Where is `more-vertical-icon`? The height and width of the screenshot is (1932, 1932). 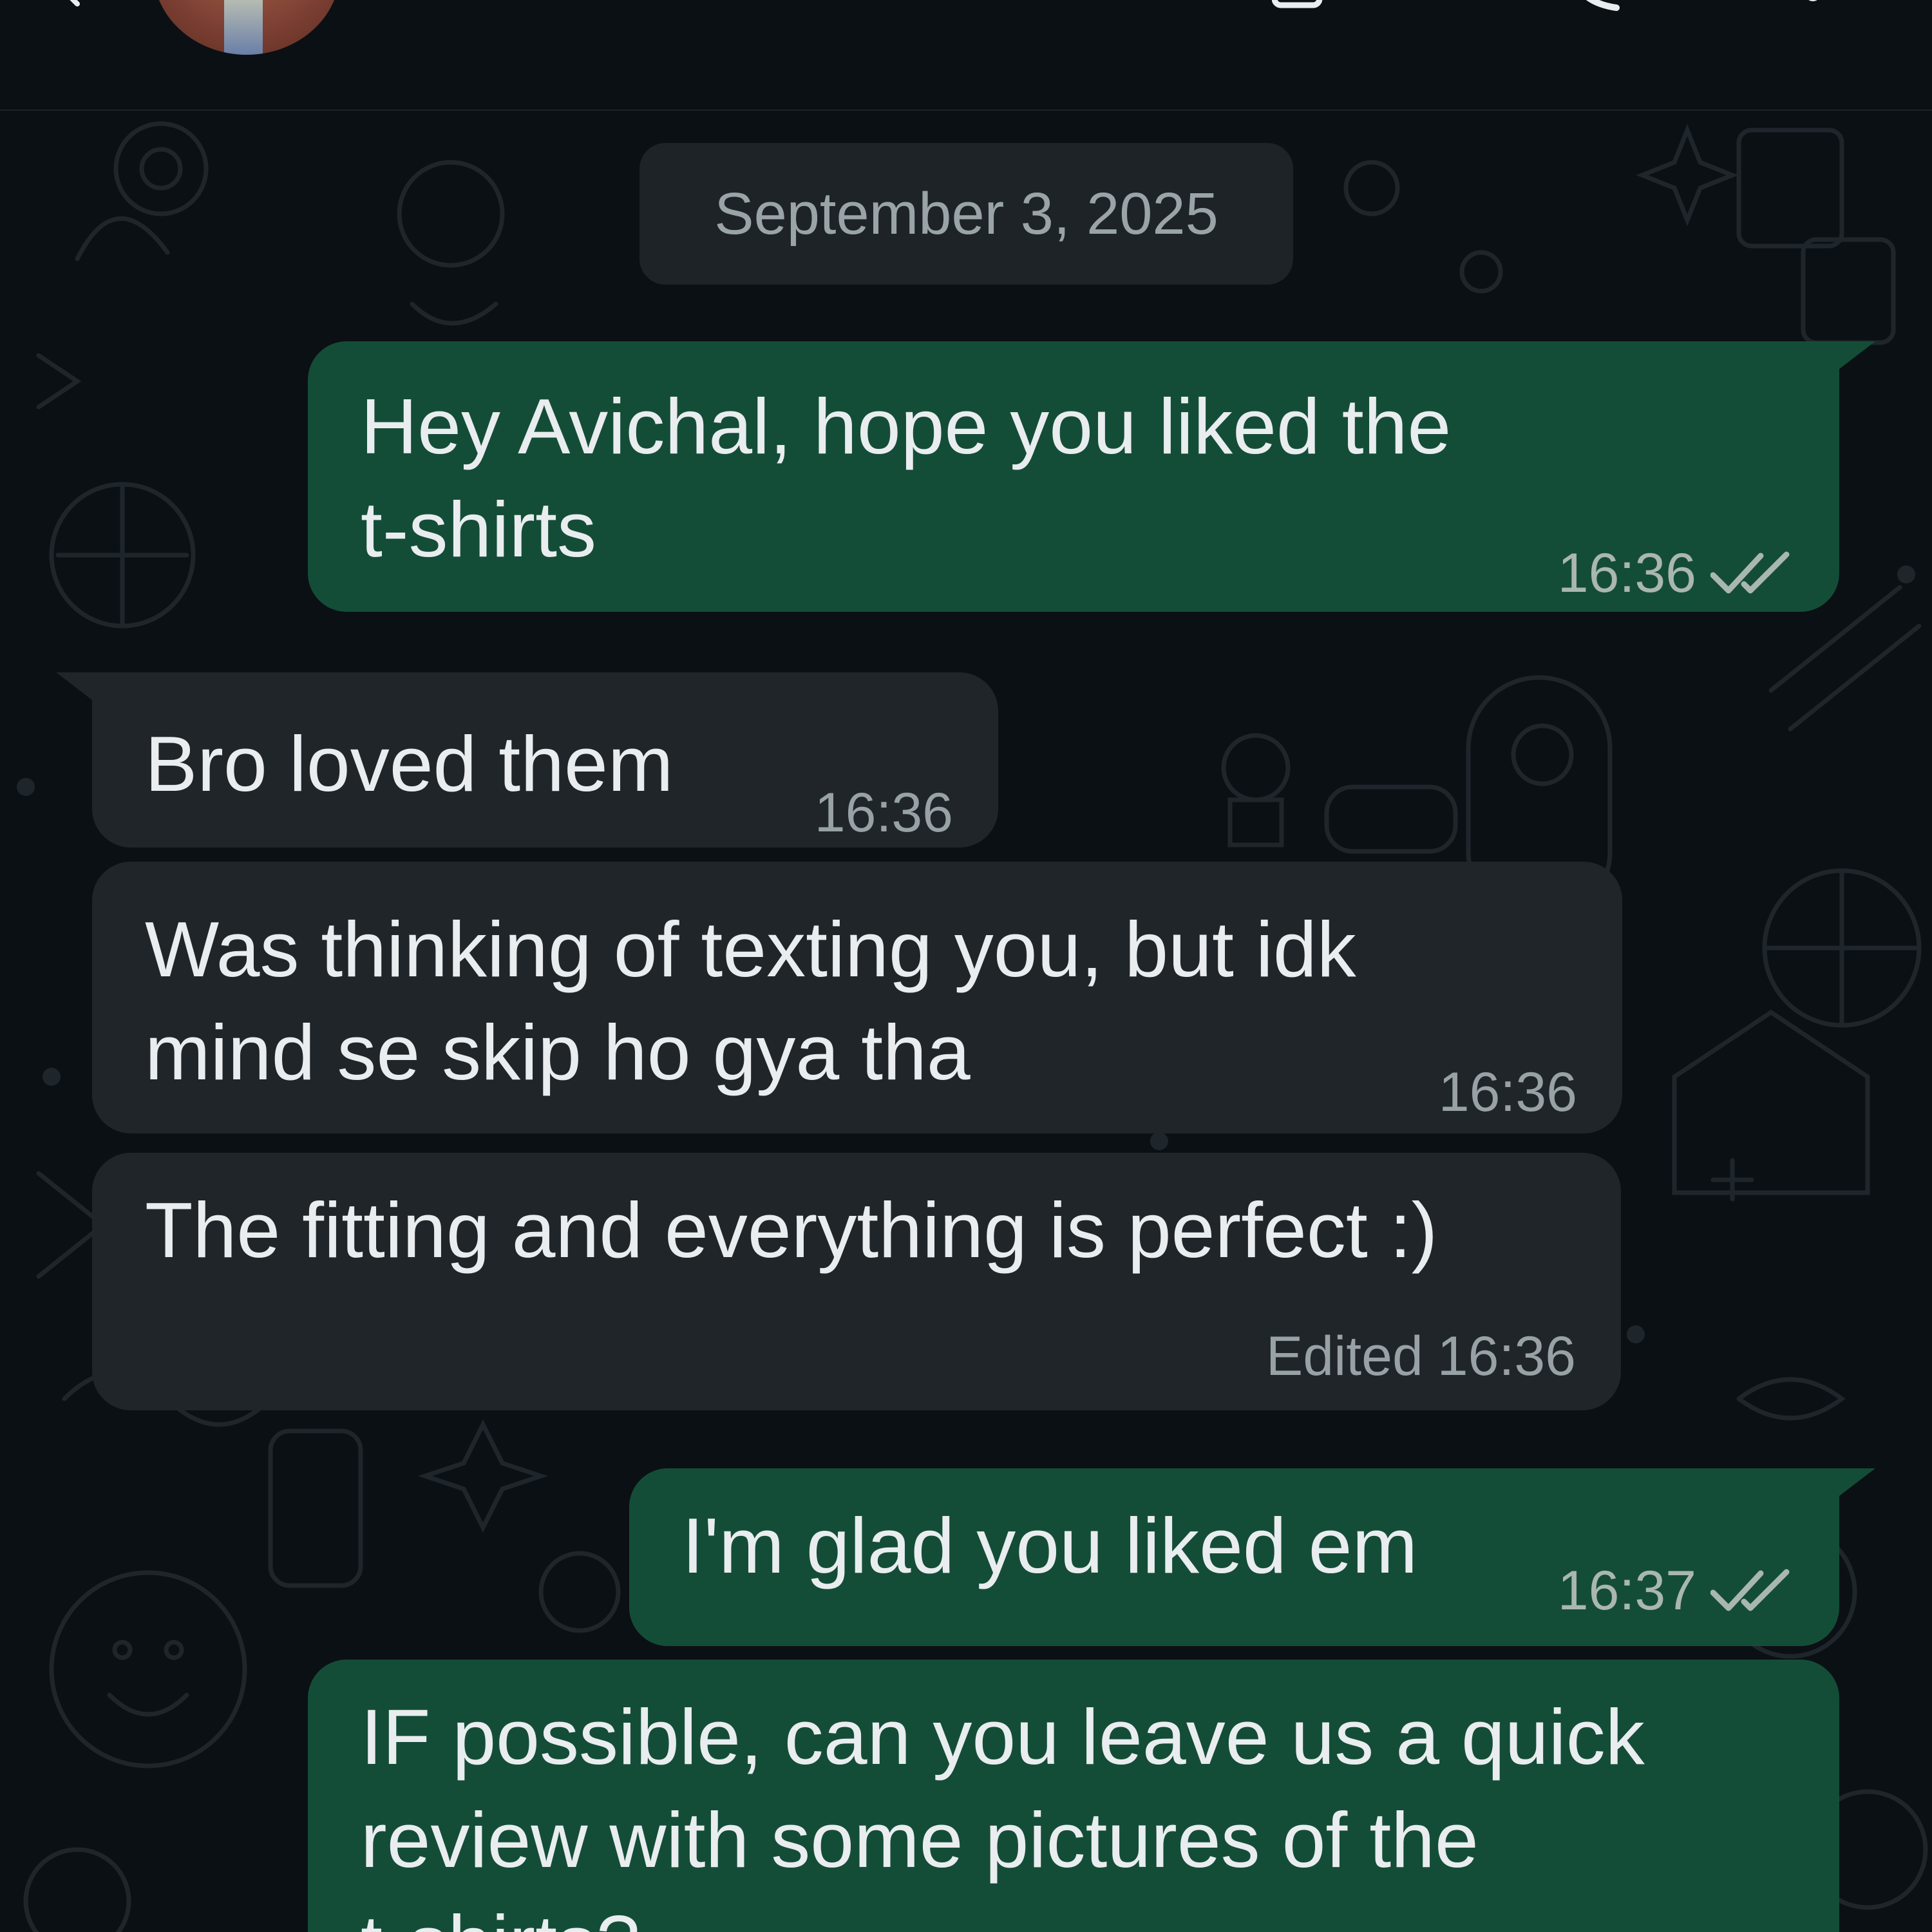 more-vertical-icon is located at coordinates (1813, 3).